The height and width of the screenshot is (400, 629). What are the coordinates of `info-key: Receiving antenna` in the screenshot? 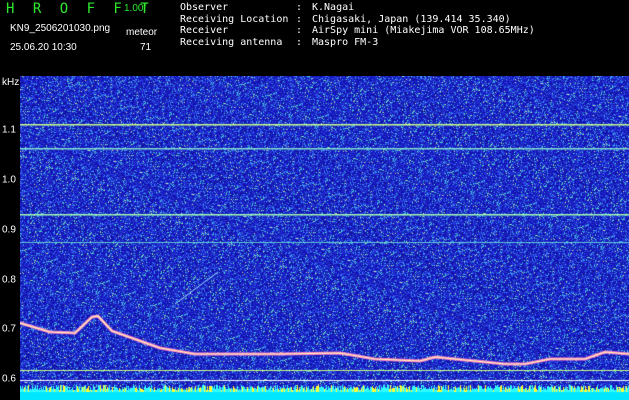 It's located at (231, 42).